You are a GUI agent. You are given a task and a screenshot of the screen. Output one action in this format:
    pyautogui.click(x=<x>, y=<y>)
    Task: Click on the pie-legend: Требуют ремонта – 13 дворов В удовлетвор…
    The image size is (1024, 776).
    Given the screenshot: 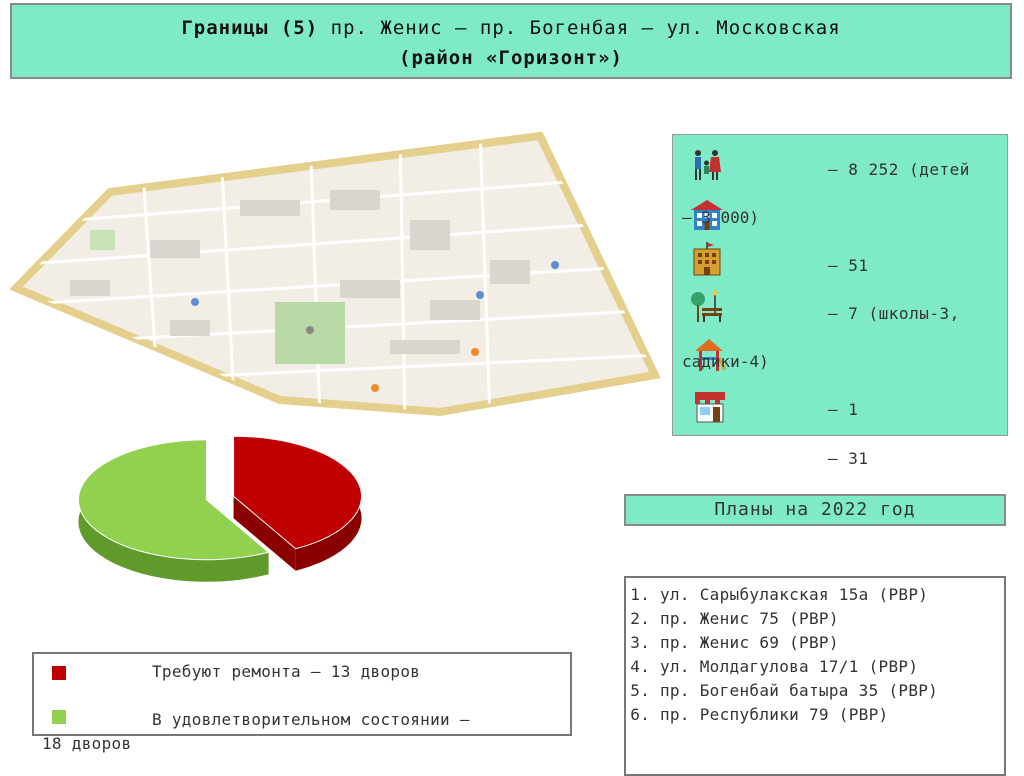 What is the action you would take?
    pyautogui.click(x=302, y=702)
    